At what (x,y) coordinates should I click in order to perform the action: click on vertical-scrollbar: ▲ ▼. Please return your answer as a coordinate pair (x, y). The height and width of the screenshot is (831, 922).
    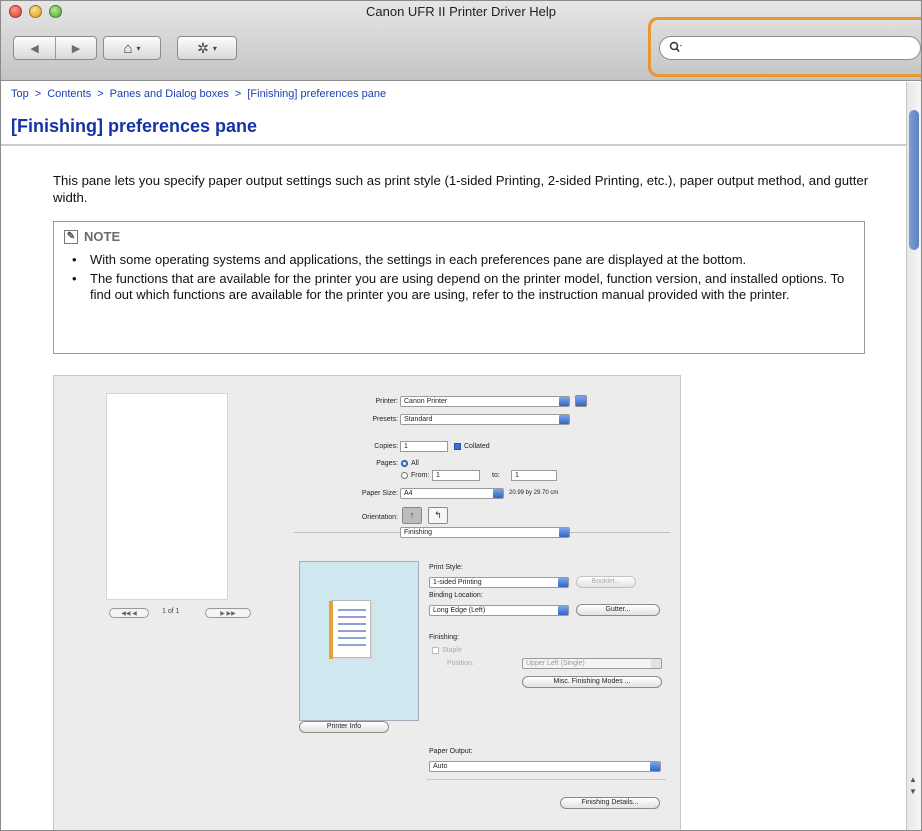
    Looking at the image, I should click on (913, 456).